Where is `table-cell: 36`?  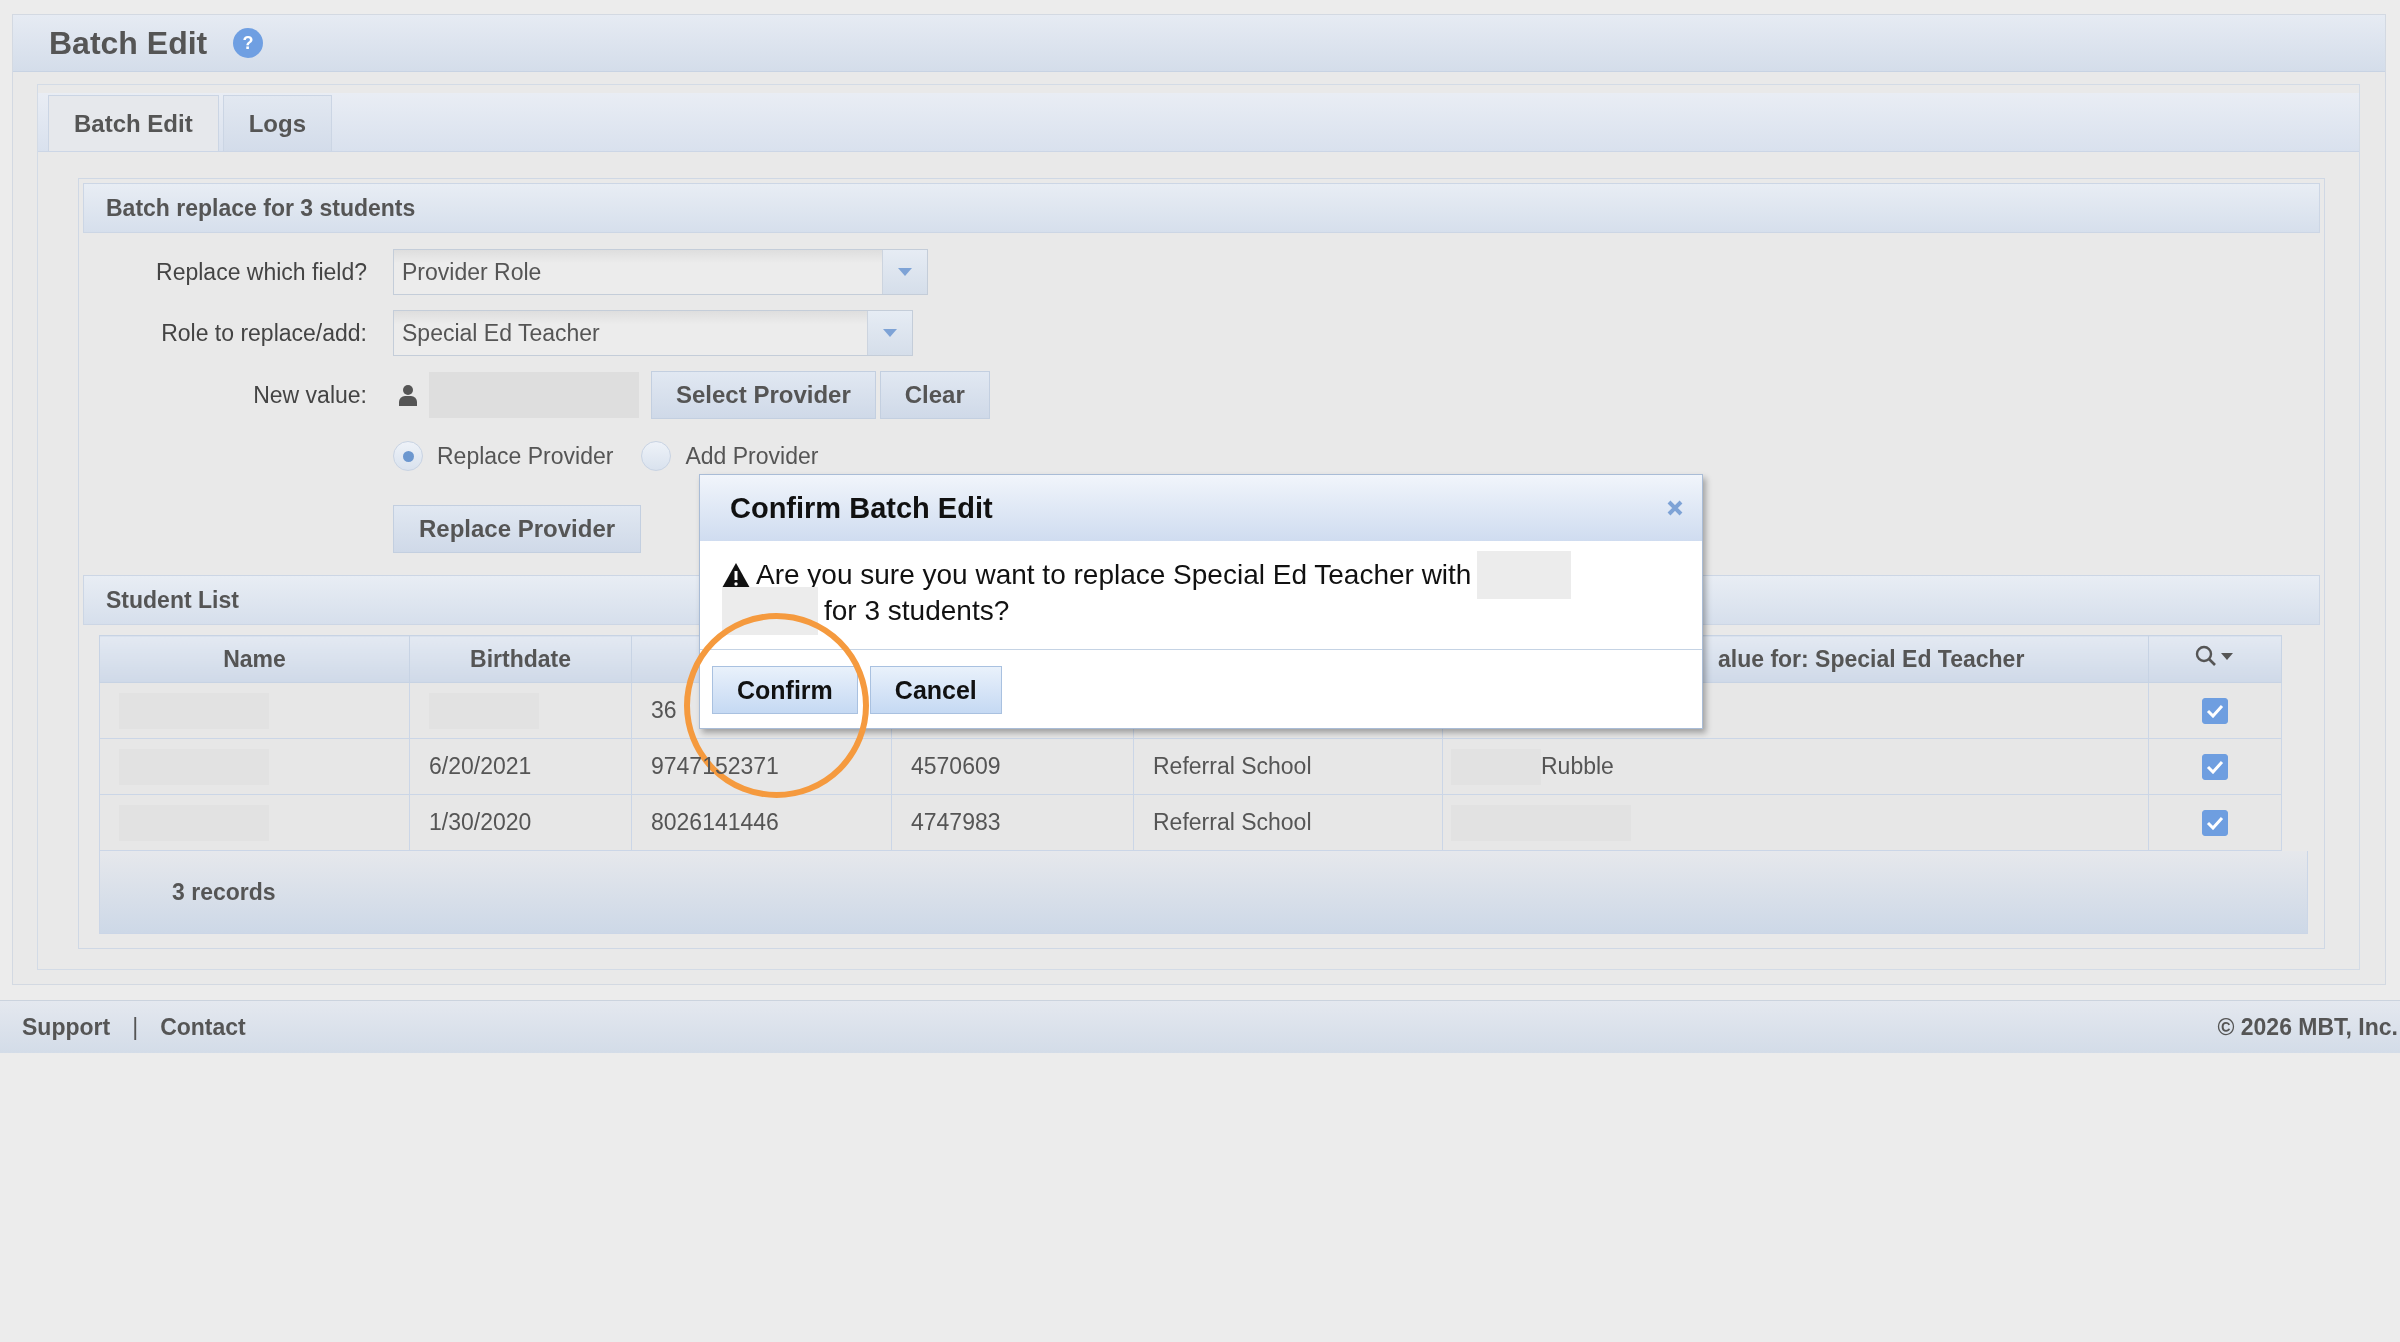
table-cell: 36 is located at coordinates (664, 710).